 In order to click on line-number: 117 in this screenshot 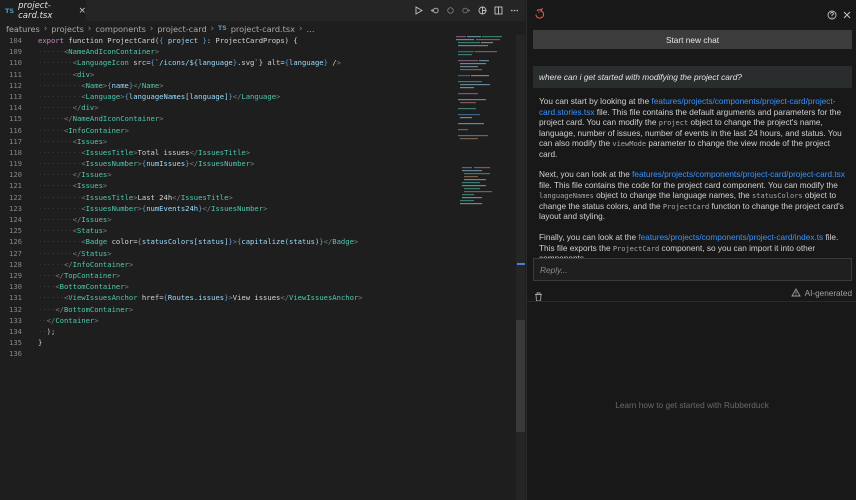, I will do `click(15, 141)`.